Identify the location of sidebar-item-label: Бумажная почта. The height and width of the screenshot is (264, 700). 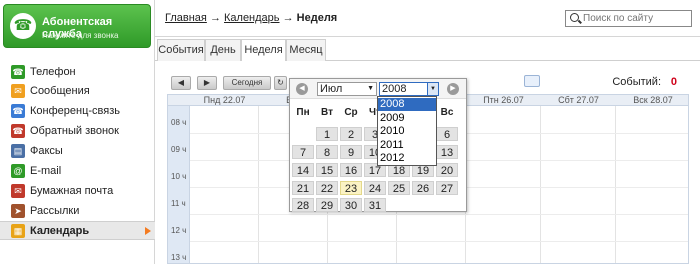
(72, 191).